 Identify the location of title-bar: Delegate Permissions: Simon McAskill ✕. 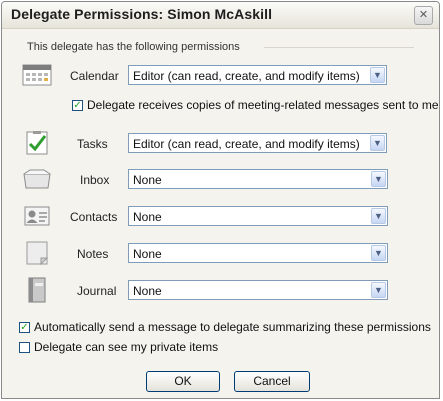
(220, 15).